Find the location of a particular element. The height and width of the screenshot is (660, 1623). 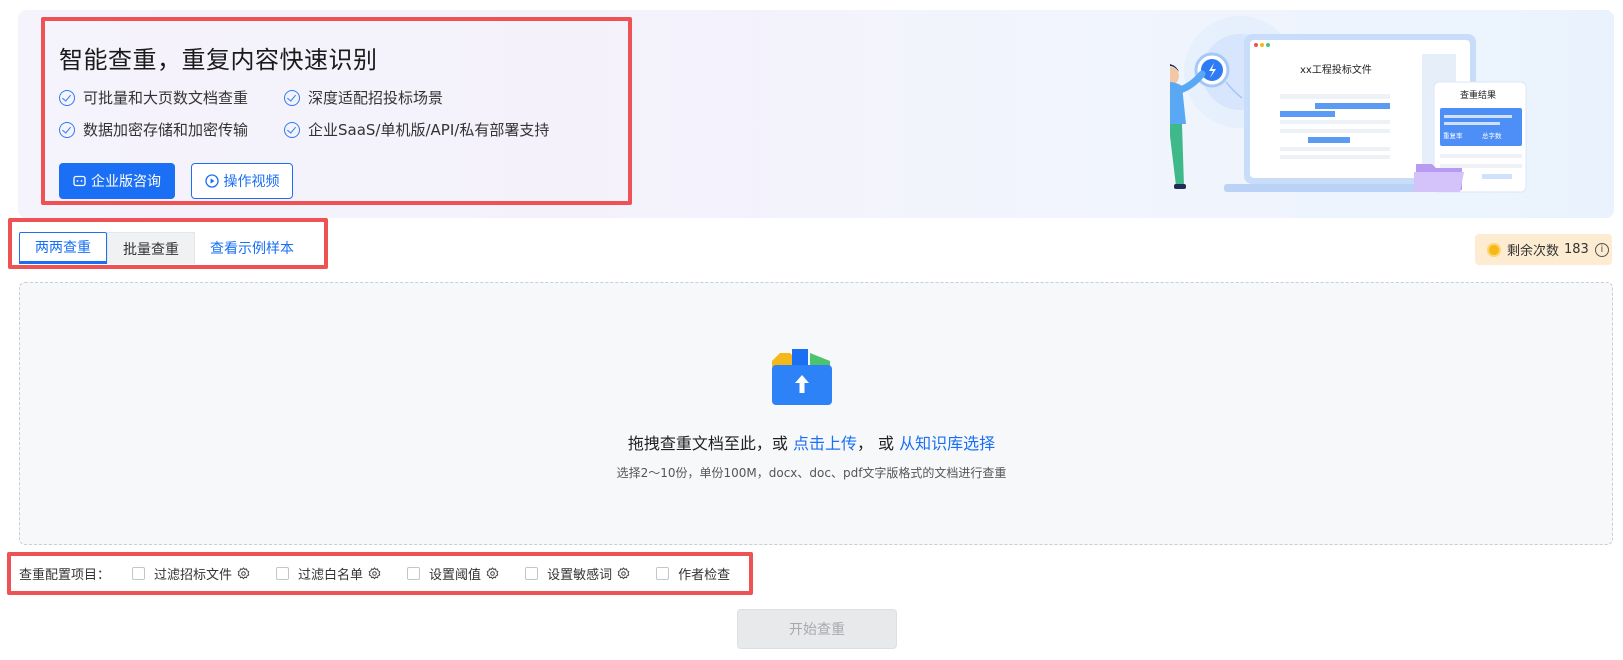

remaining-count: 183 is located at coordinates (1576, 249).